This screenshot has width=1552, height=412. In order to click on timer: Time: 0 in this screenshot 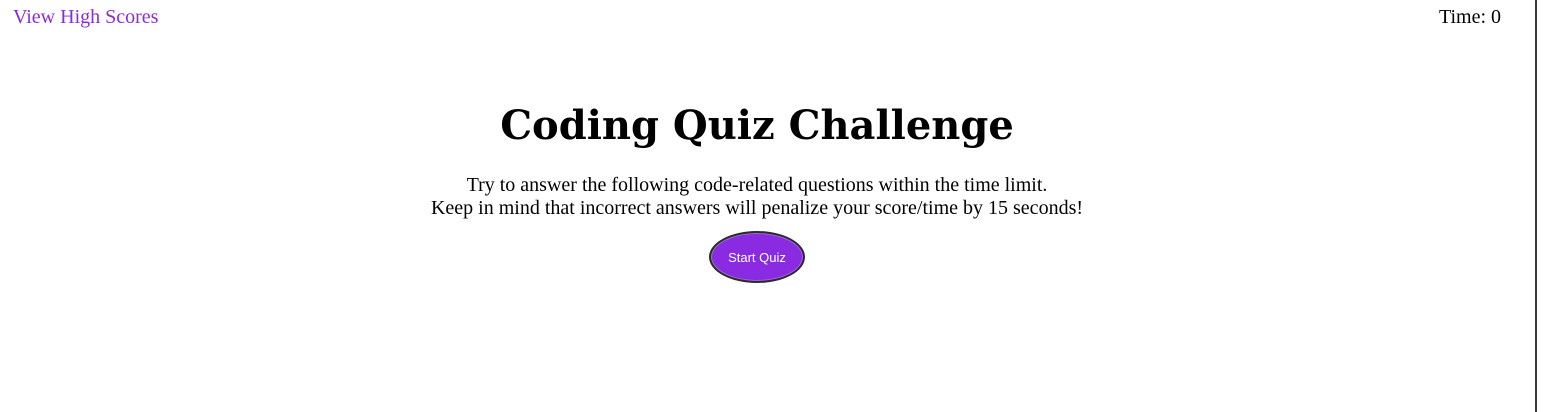, I will do `click(1470, 17)`.